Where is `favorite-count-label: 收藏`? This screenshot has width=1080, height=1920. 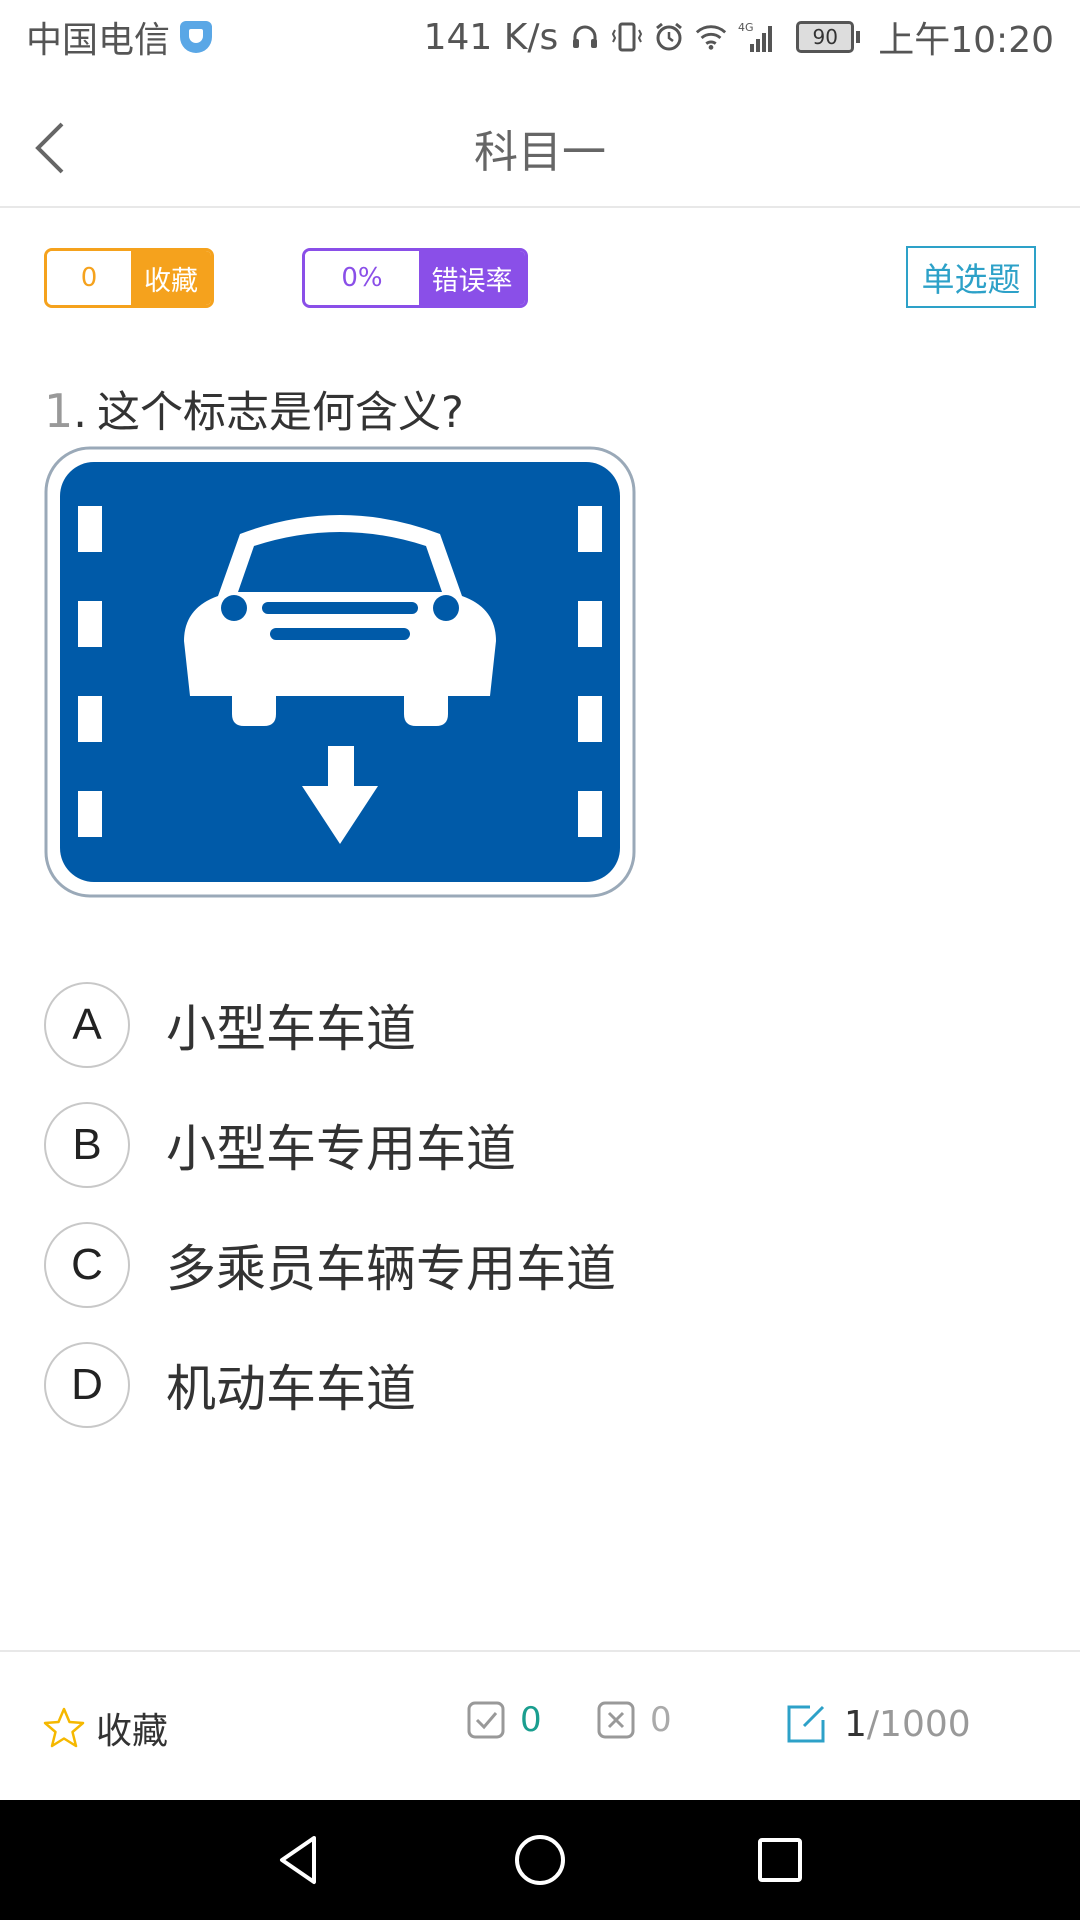
favorite-count-label: 收藏 is located at coordinates (171, 278).